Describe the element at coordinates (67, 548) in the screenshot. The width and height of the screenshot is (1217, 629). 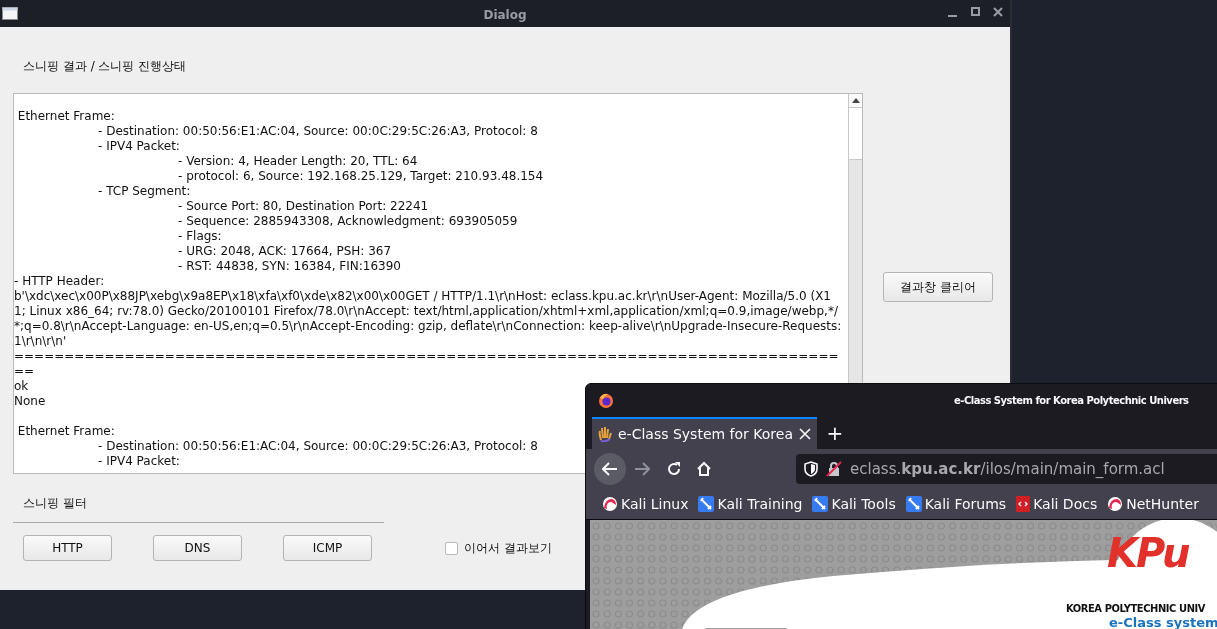
I see `filter-button: HTTP` at that location.